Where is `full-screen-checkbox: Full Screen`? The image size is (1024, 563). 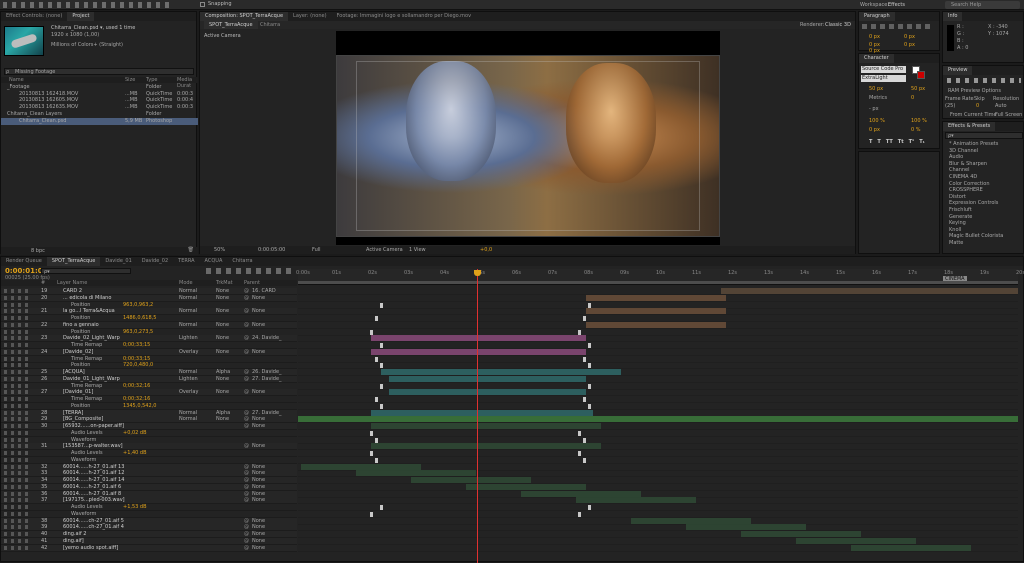
full-screen-checkbox: Full Screen is located at coordinates (1008, 115).